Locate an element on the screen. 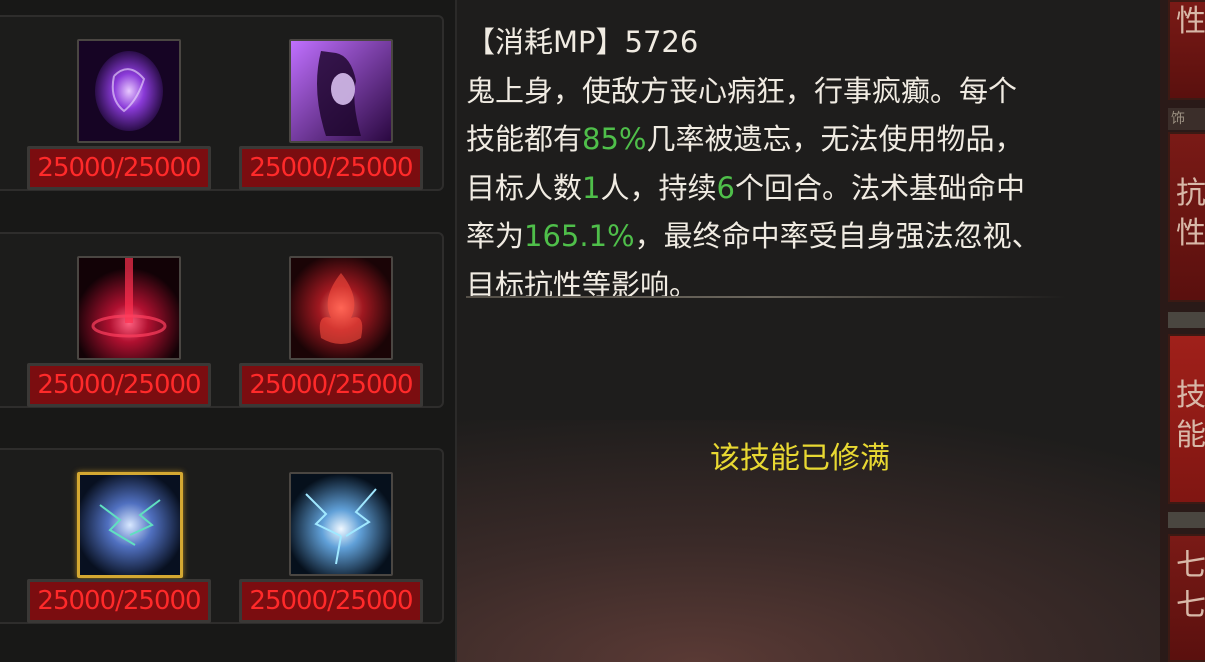 The width and height of the screenshot is (1205, 662). description-line: 率为165.1%，最终命中率受自身强法忽视、 is located at coordinates (786, 236).